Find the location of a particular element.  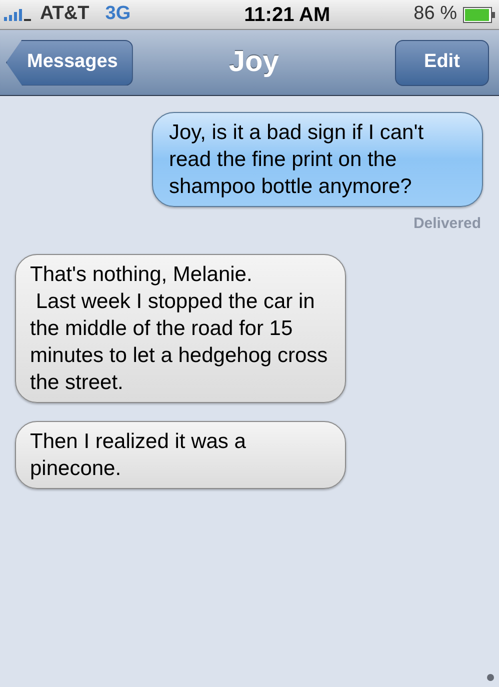

battery-icon is located at coordinates (478, 14).